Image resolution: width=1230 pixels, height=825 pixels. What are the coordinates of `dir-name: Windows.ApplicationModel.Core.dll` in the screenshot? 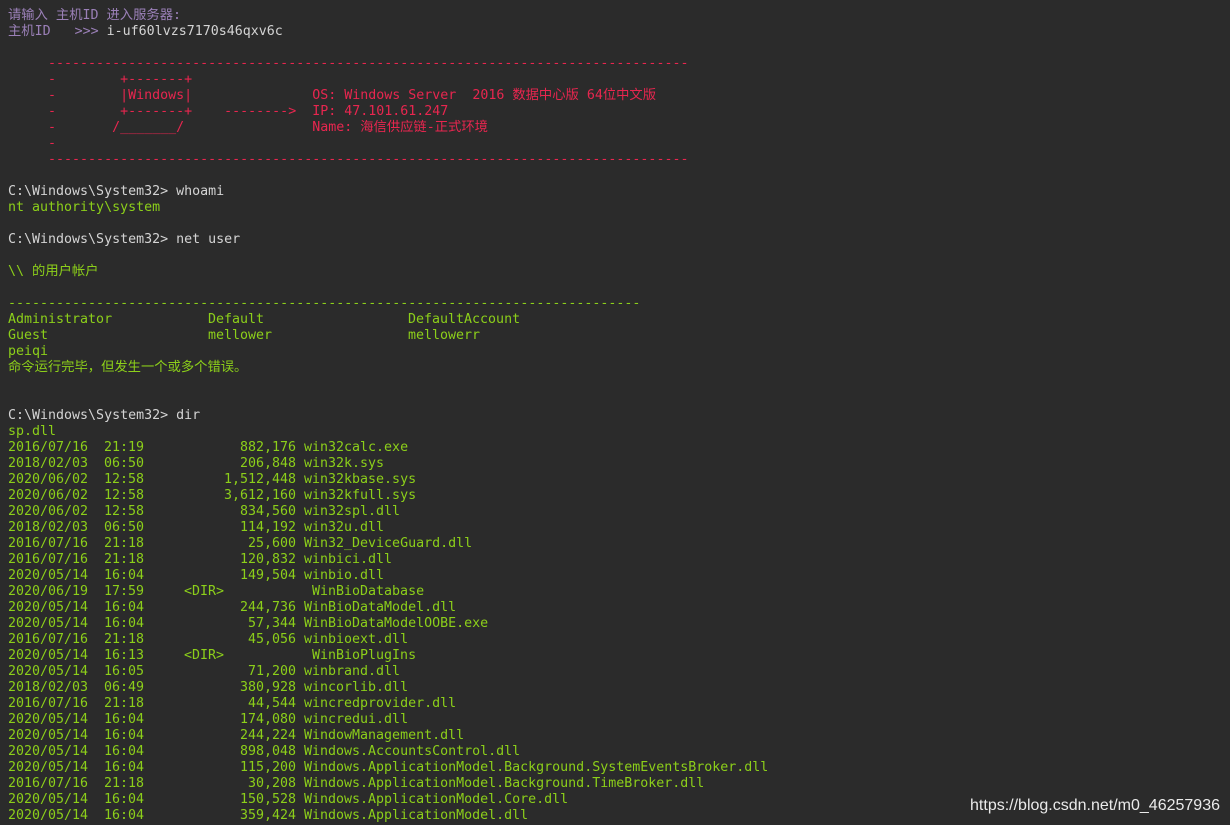 It's located at (436, 799).